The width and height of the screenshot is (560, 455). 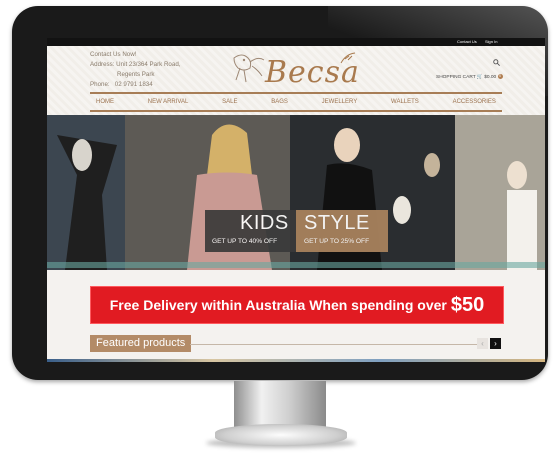 I want to click on kids-title: KIDS, so click(x=264, y=223).